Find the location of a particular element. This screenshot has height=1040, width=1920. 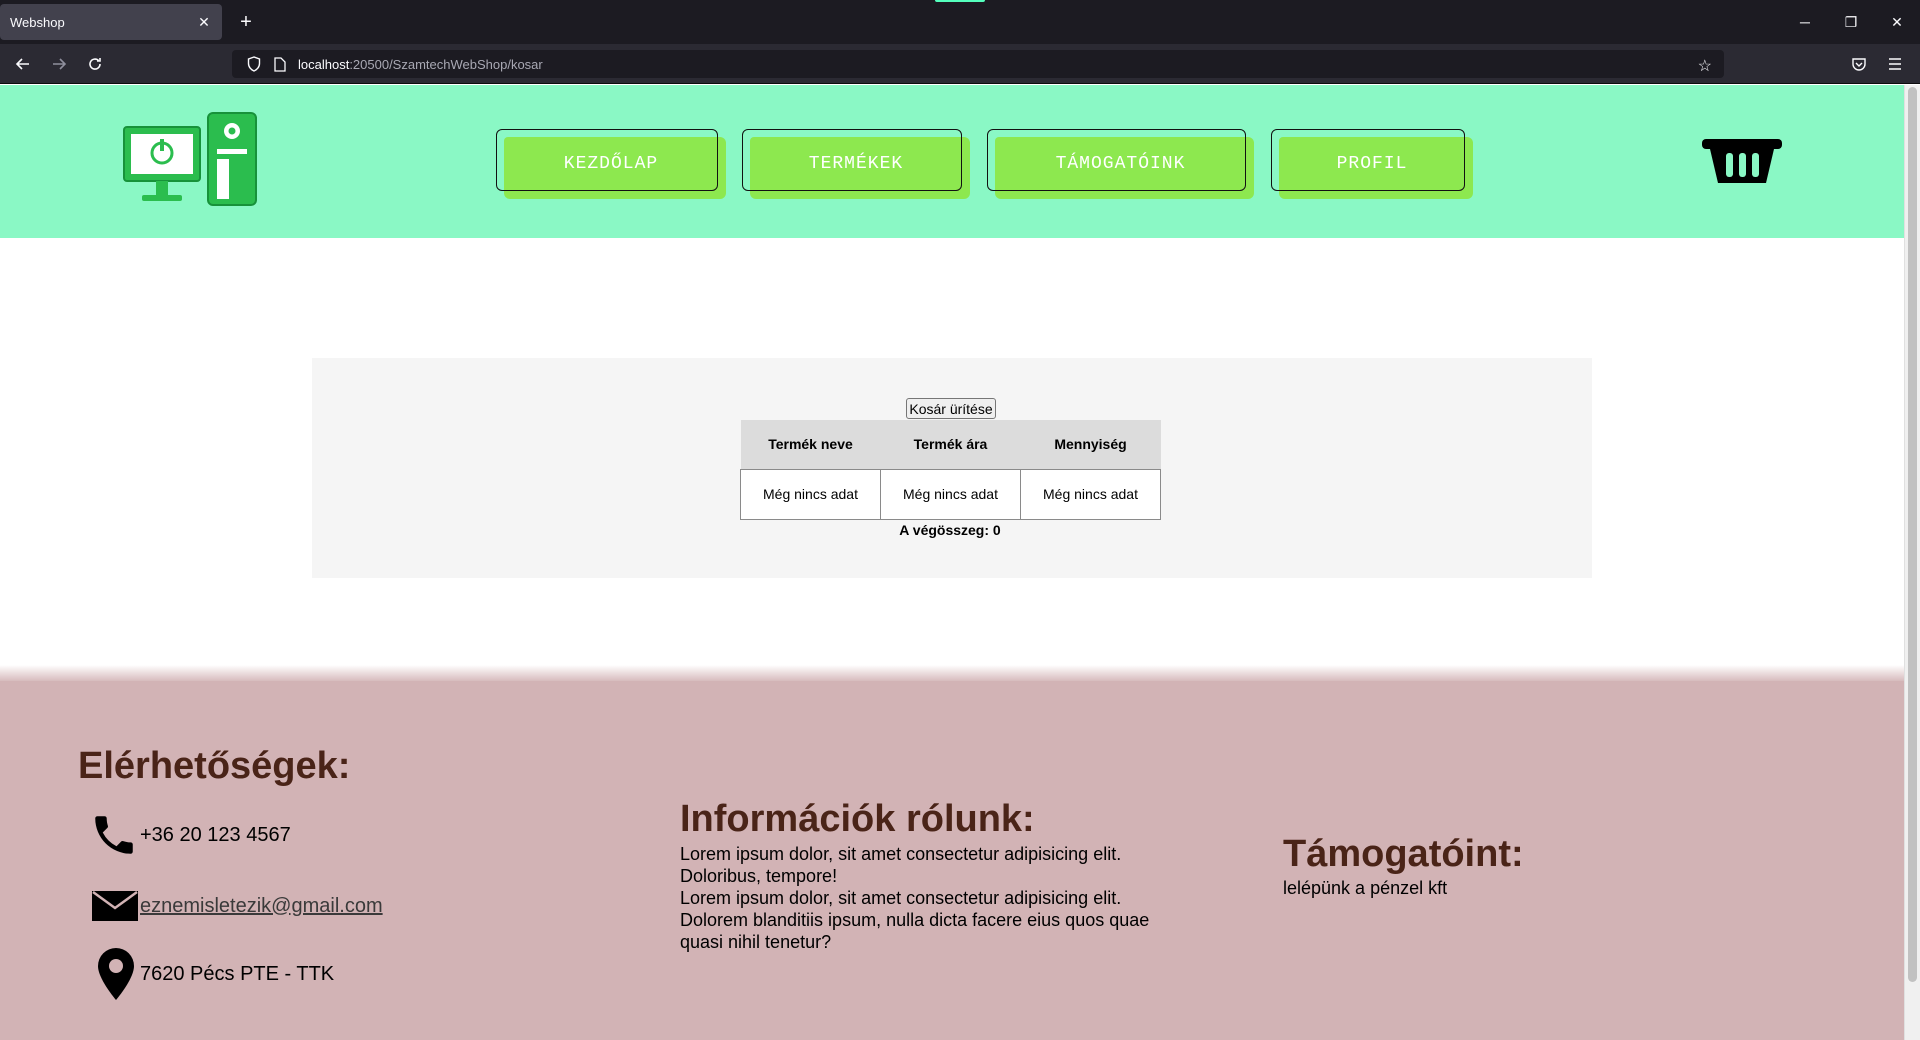

back-icon is located at coordinates (23, 64).